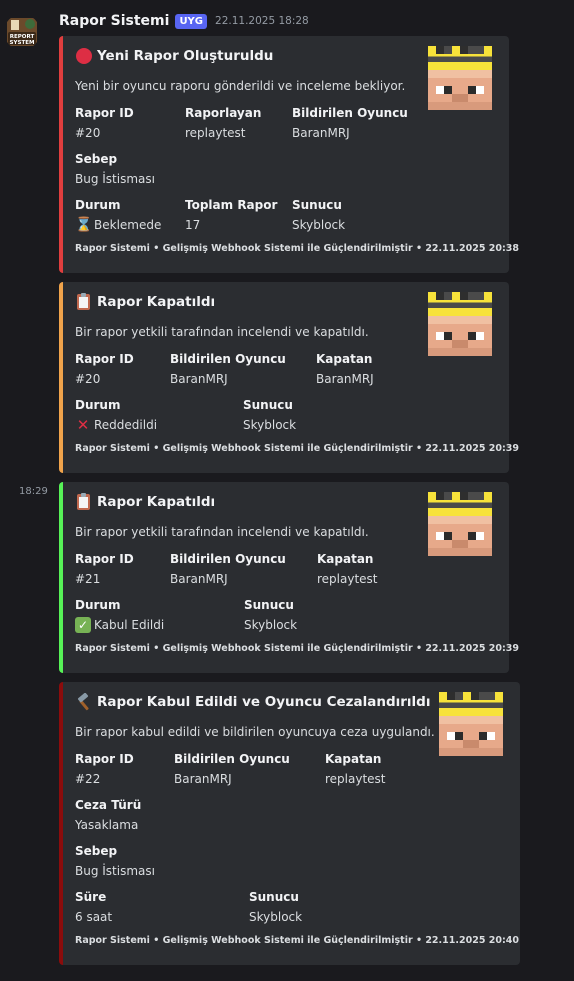  I want to click on message-timestamp: 22.11.2025 18:28, so click(262, 21).